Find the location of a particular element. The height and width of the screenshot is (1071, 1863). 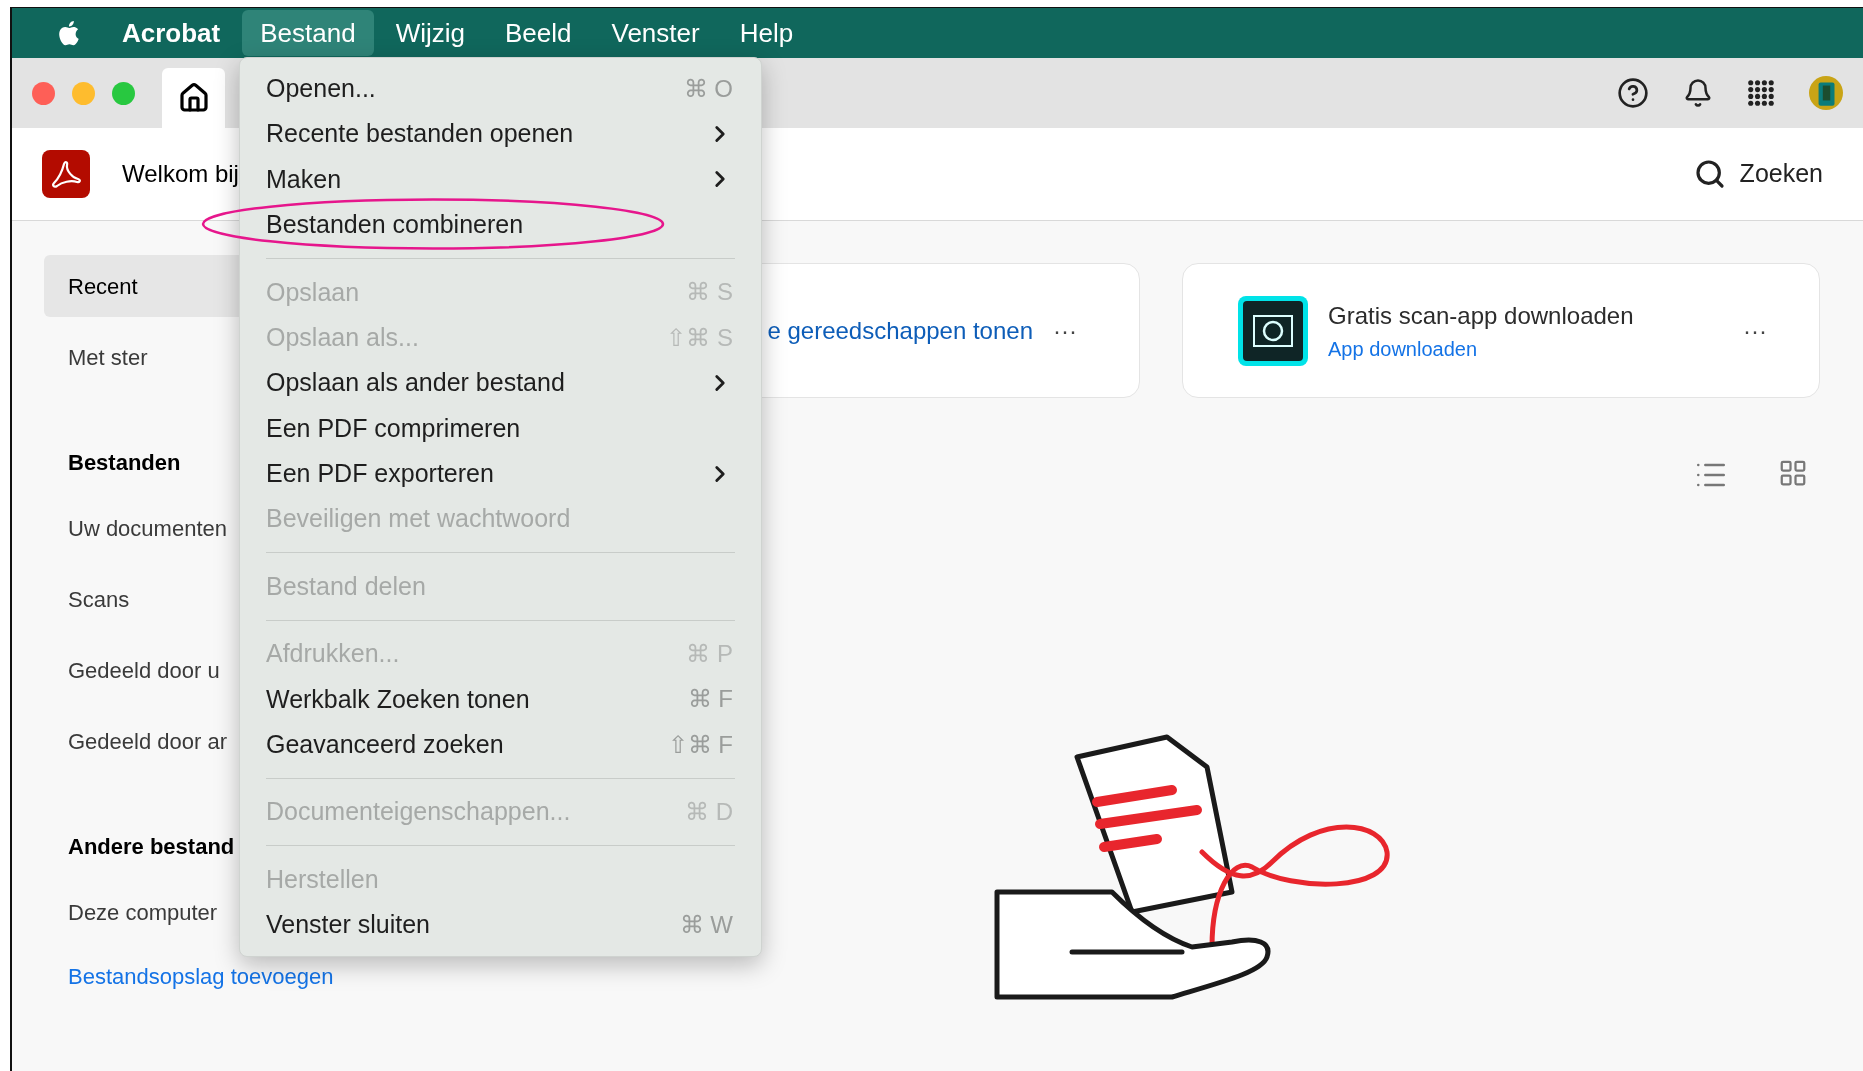

avatar-icon is located at coordinates (1826, 93).